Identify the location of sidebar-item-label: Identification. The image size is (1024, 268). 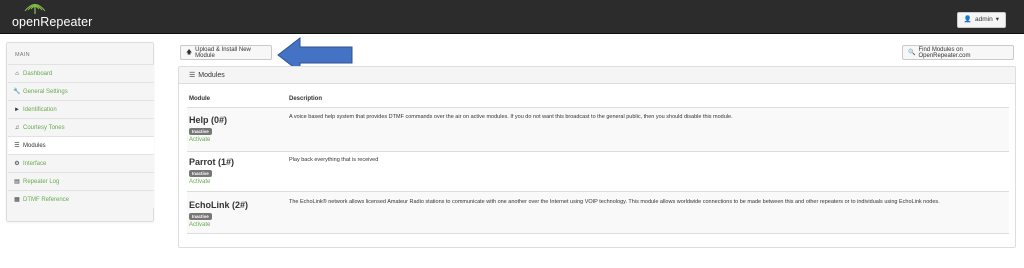
(40, 109).